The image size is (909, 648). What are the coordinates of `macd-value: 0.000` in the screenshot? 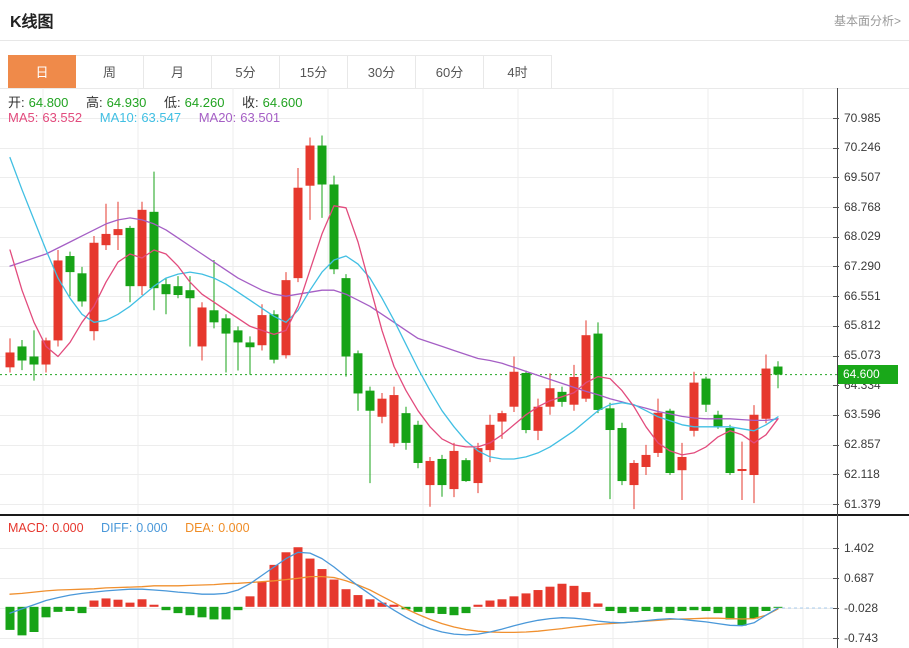 It's located at (68, 528).